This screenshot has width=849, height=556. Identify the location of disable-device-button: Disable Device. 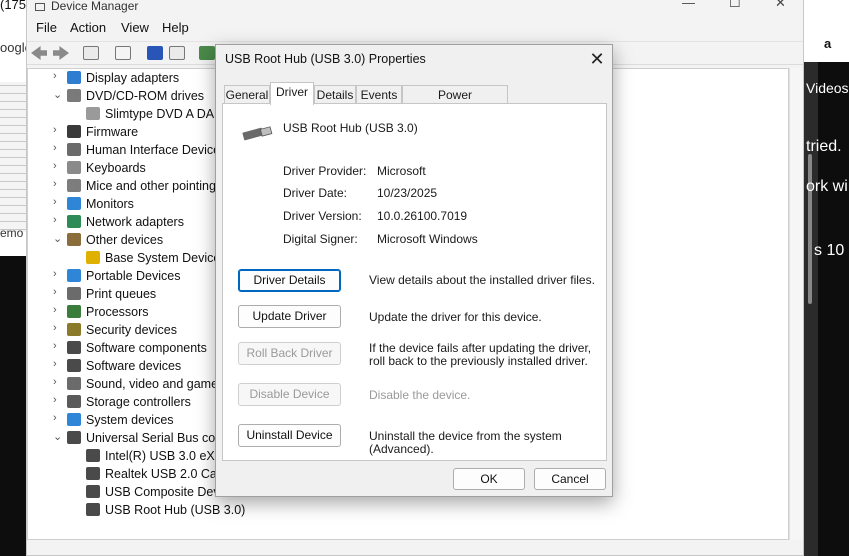
(289, 394).